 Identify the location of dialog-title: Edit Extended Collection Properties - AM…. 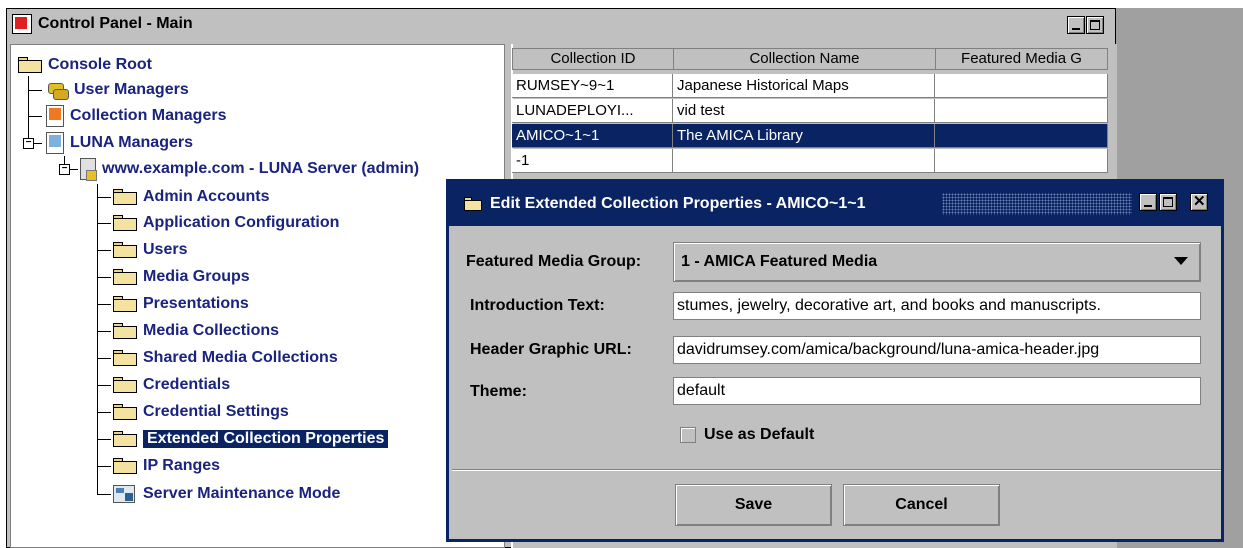
(678, 203).